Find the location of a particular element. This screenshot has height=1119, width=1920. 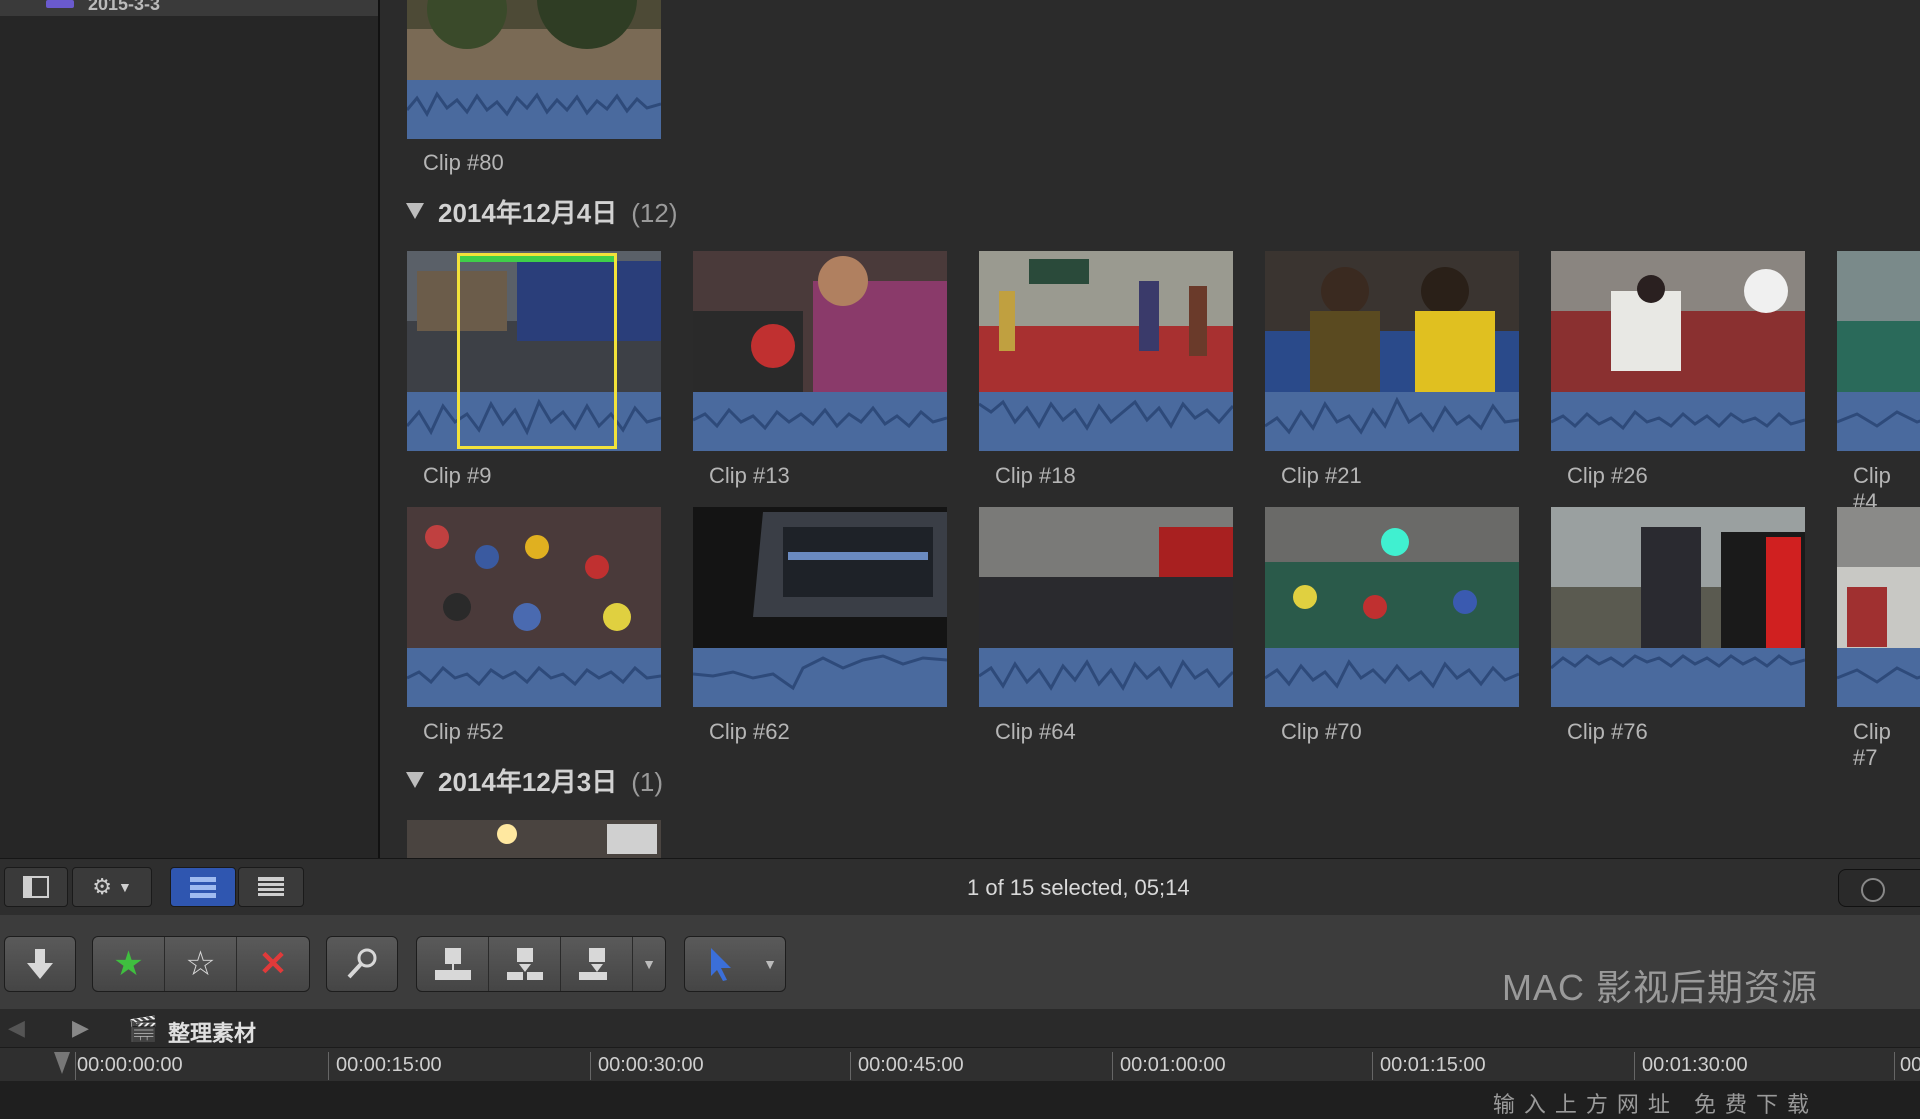

tick-label: 00:00:45:00 is located at coordinates (911, 1065).